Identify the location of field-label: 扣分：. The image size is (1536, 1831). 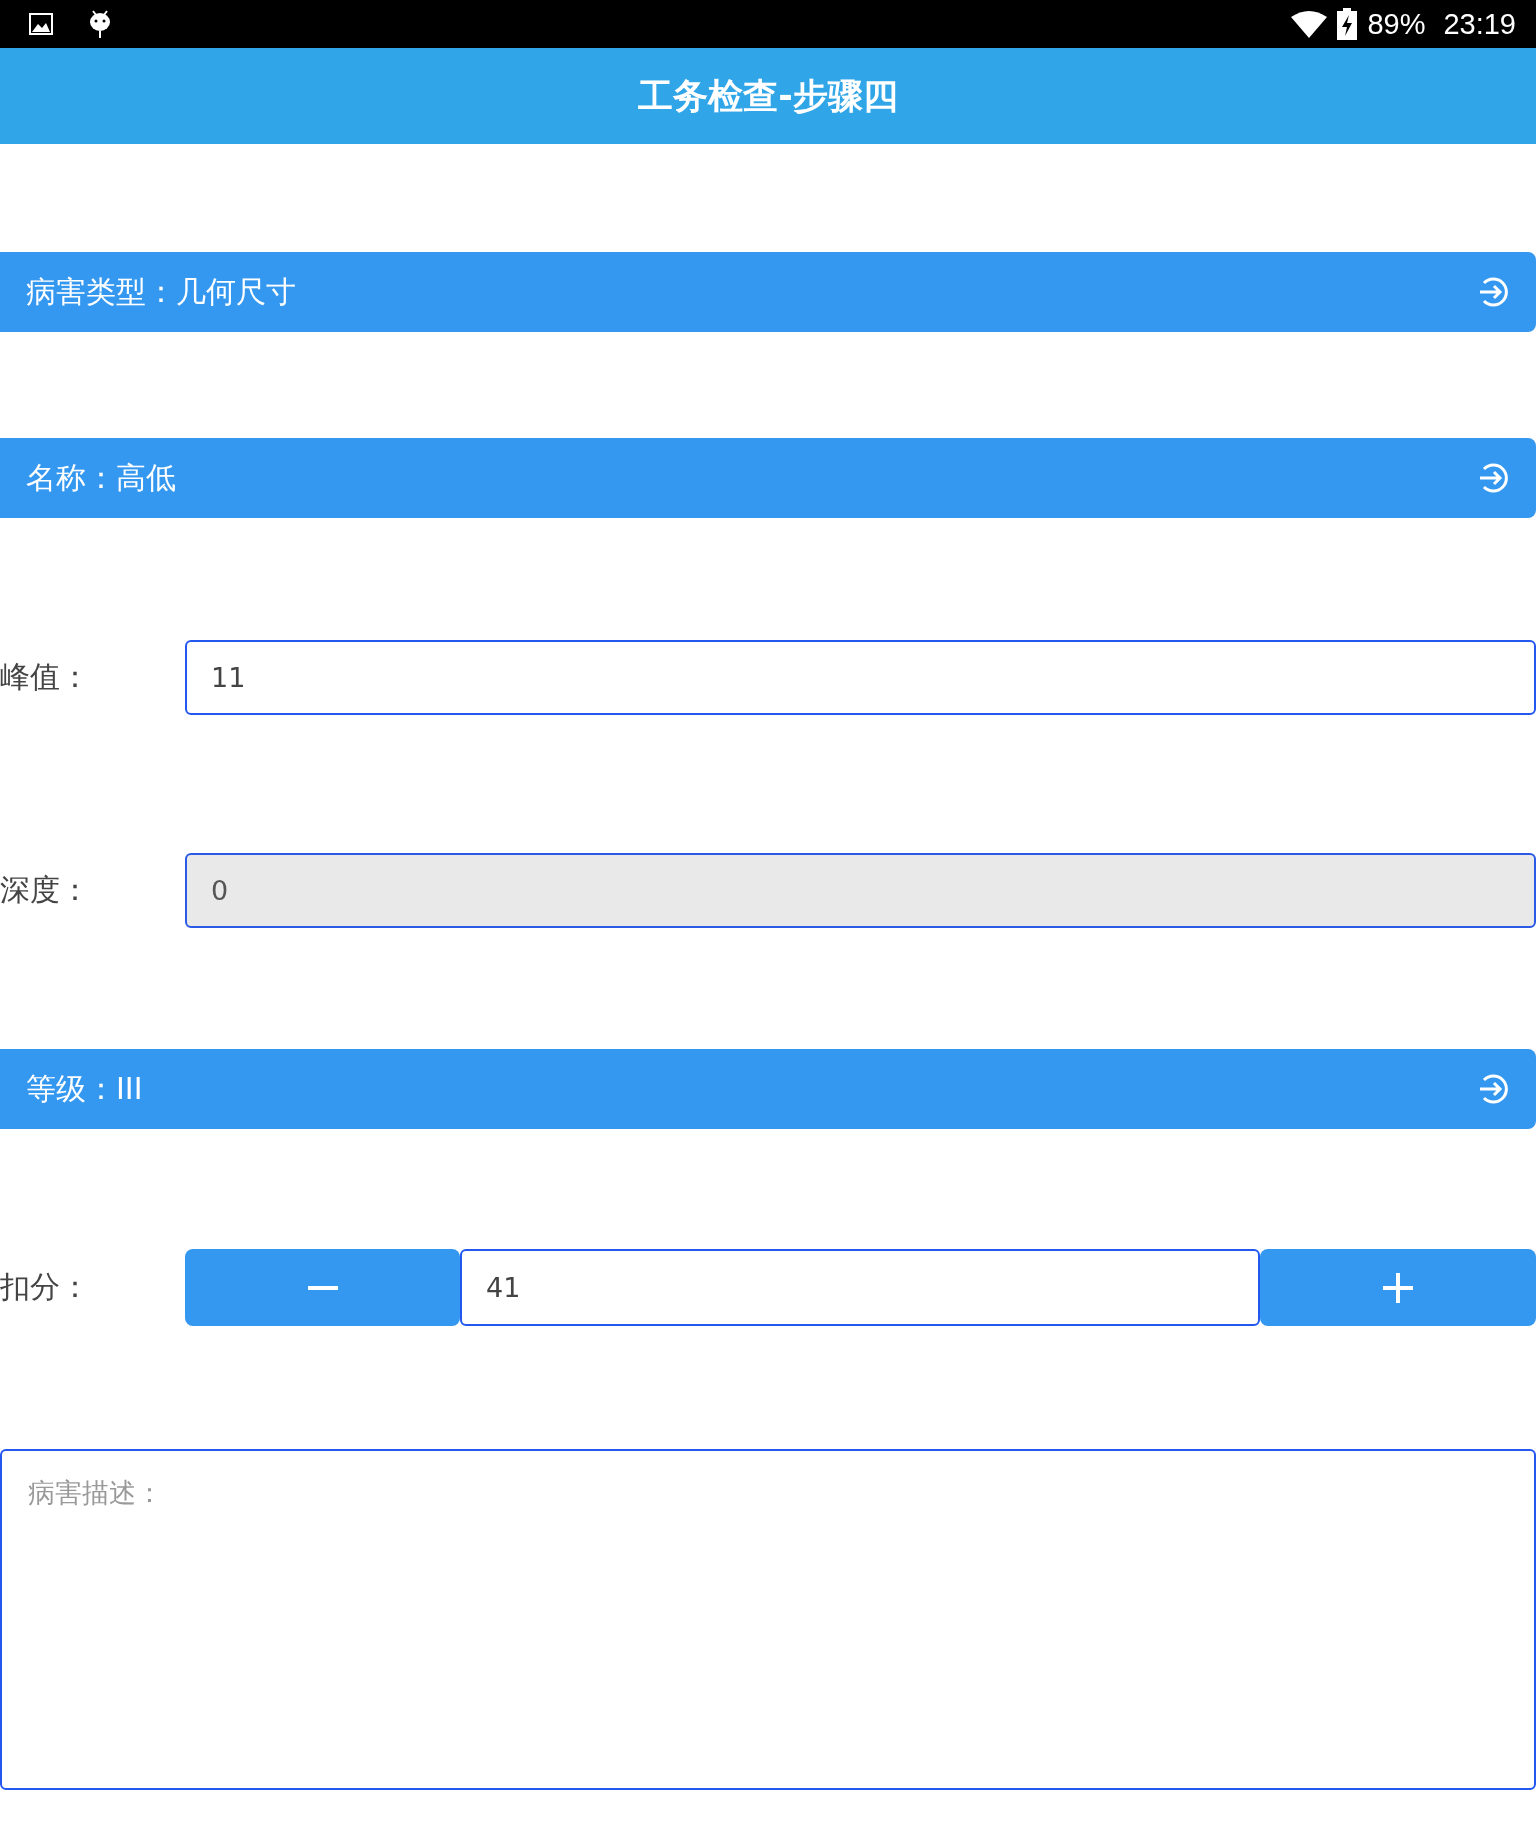
(45, 1287).